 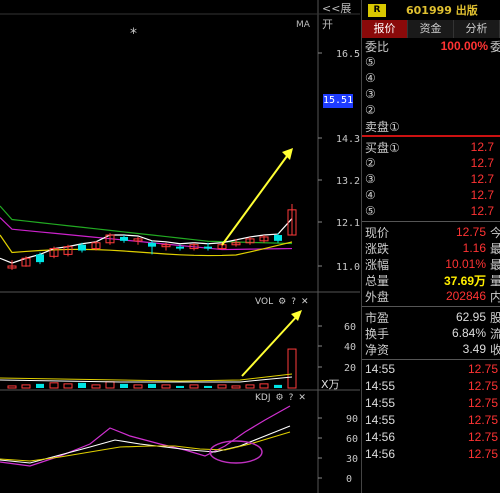 I want to click on stat-row-label: 换手, so click(x=377, y=333).